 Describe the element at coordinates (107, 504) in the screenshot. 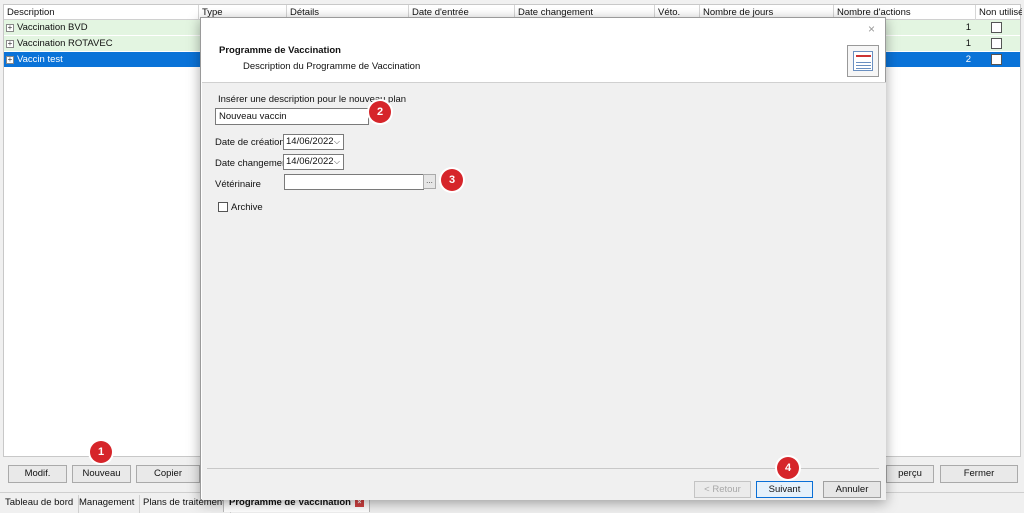

I see `tab-management: Management` at that location.